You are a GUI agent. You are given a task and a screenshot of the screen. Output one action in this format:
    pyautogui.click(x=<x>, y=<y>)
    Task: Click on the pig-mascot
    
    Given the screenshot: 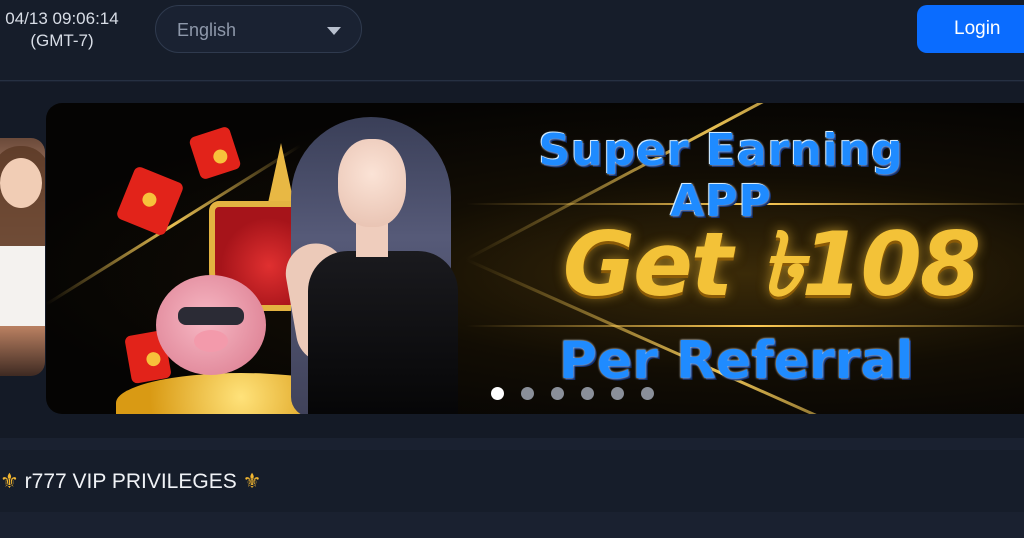 What is the action you would take?
    pyautogui.click(x=211, y=325)
    